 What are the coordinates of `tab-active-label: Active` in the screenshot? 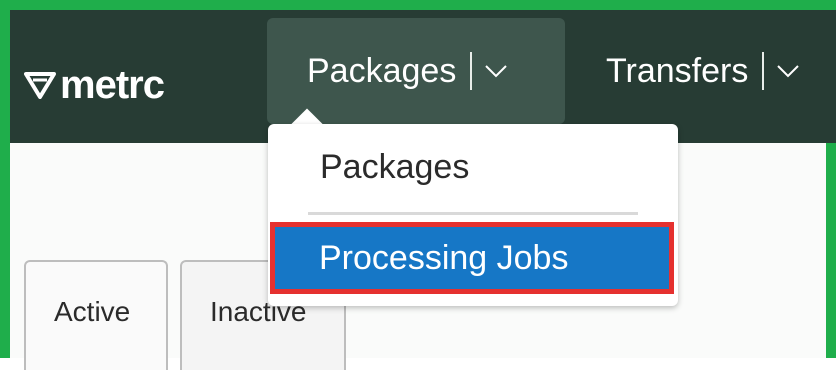 It's located at (92, 311).